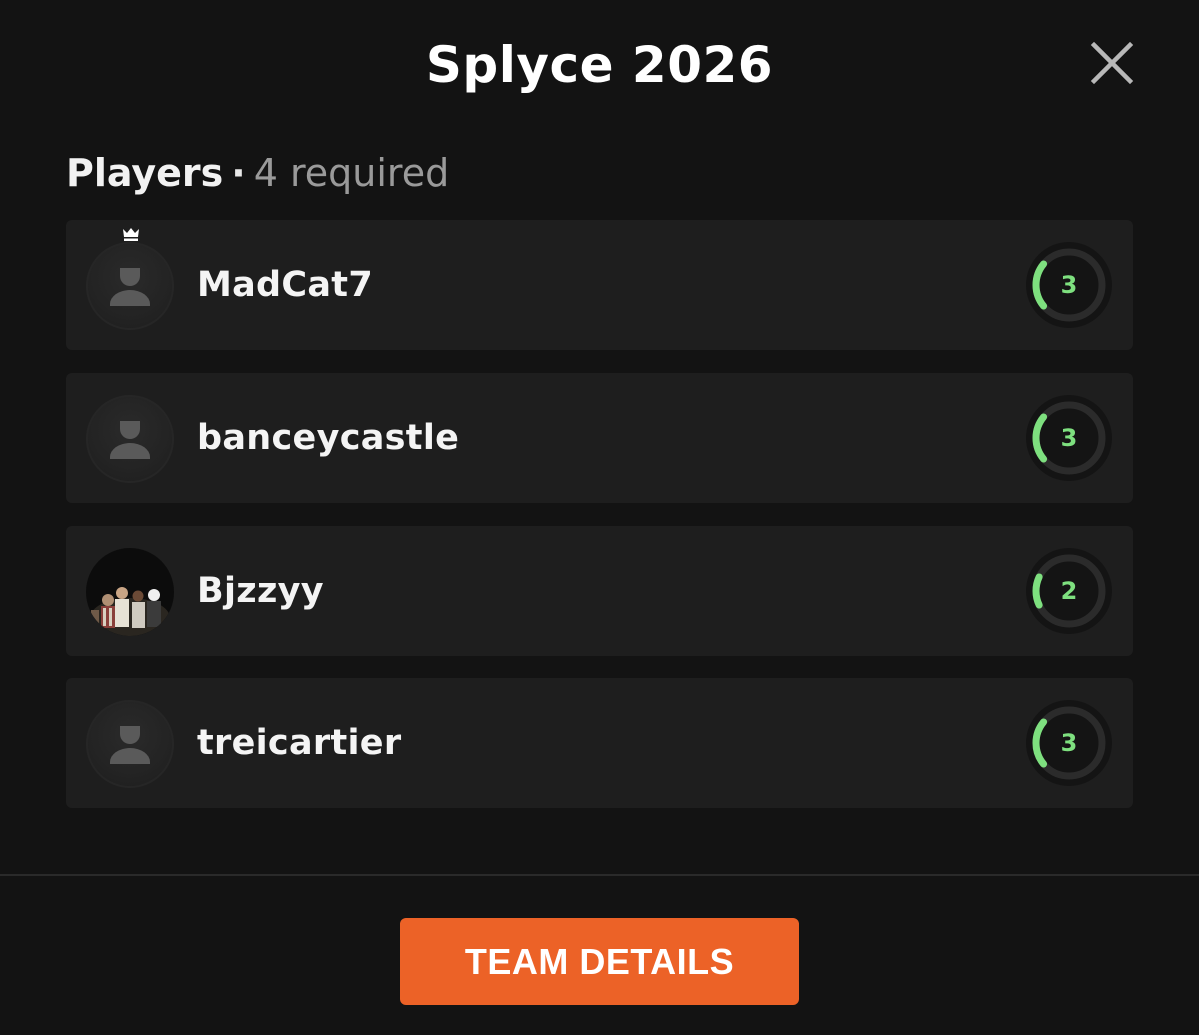 The width and height of the screenshot is (1199, 1035). I want to click on players-section-header: Players · 4 required, so click(257, 173).